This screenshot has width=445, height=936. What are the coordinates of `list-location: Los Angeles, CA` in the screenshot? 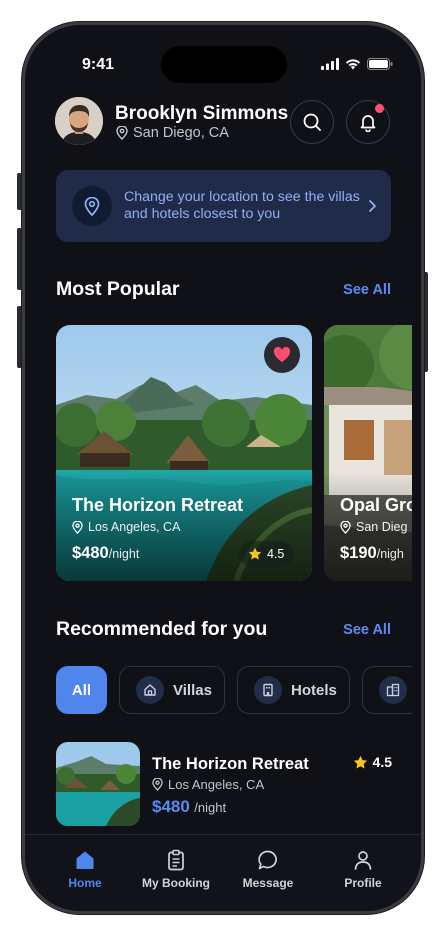 It's located at (208, 784).